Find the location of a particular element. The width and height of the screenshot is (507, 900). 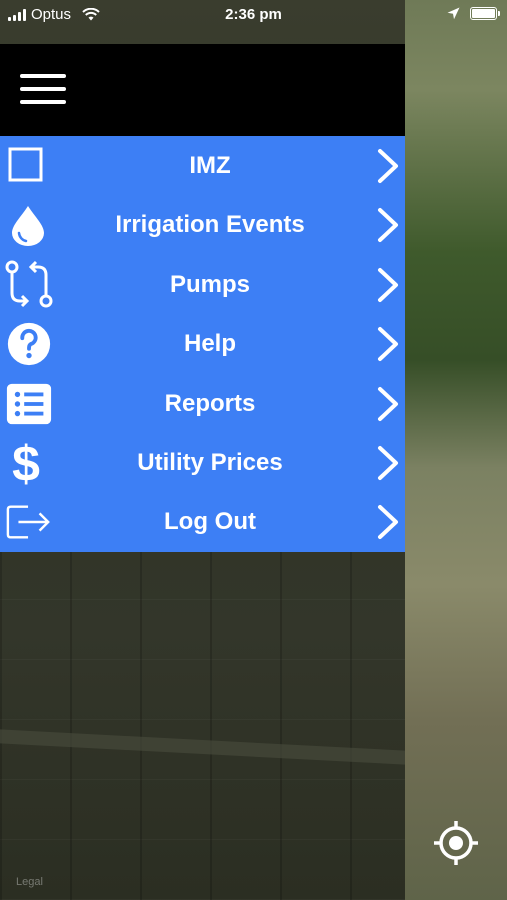

menu-item-imz: IMZ is located at coordinates (202, 165).